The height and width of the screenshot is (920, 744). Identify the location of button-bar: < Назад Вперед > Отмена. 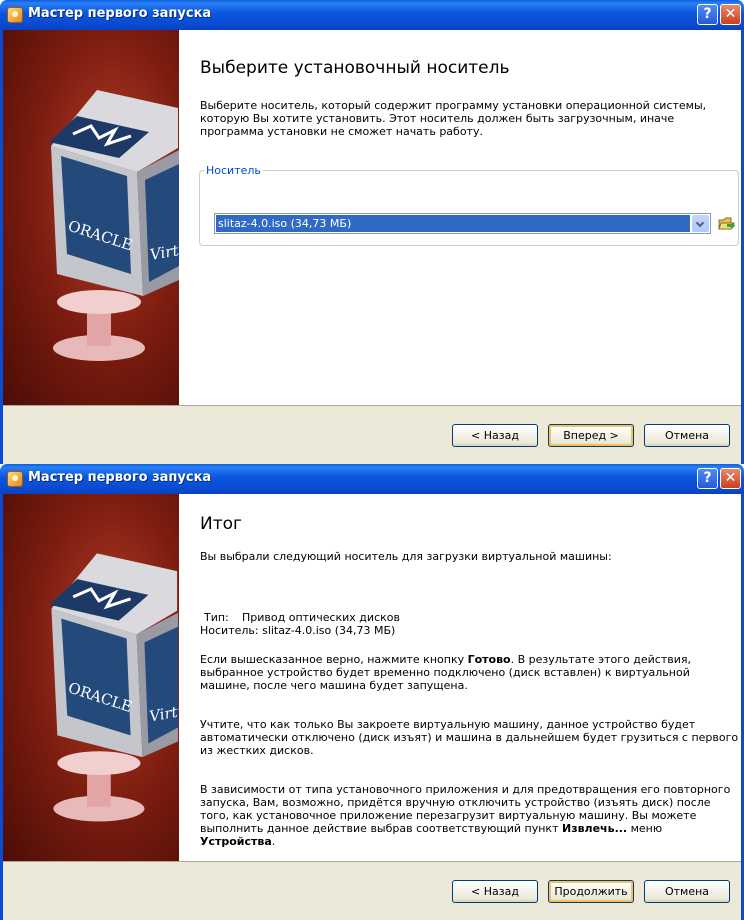
(372, 434).